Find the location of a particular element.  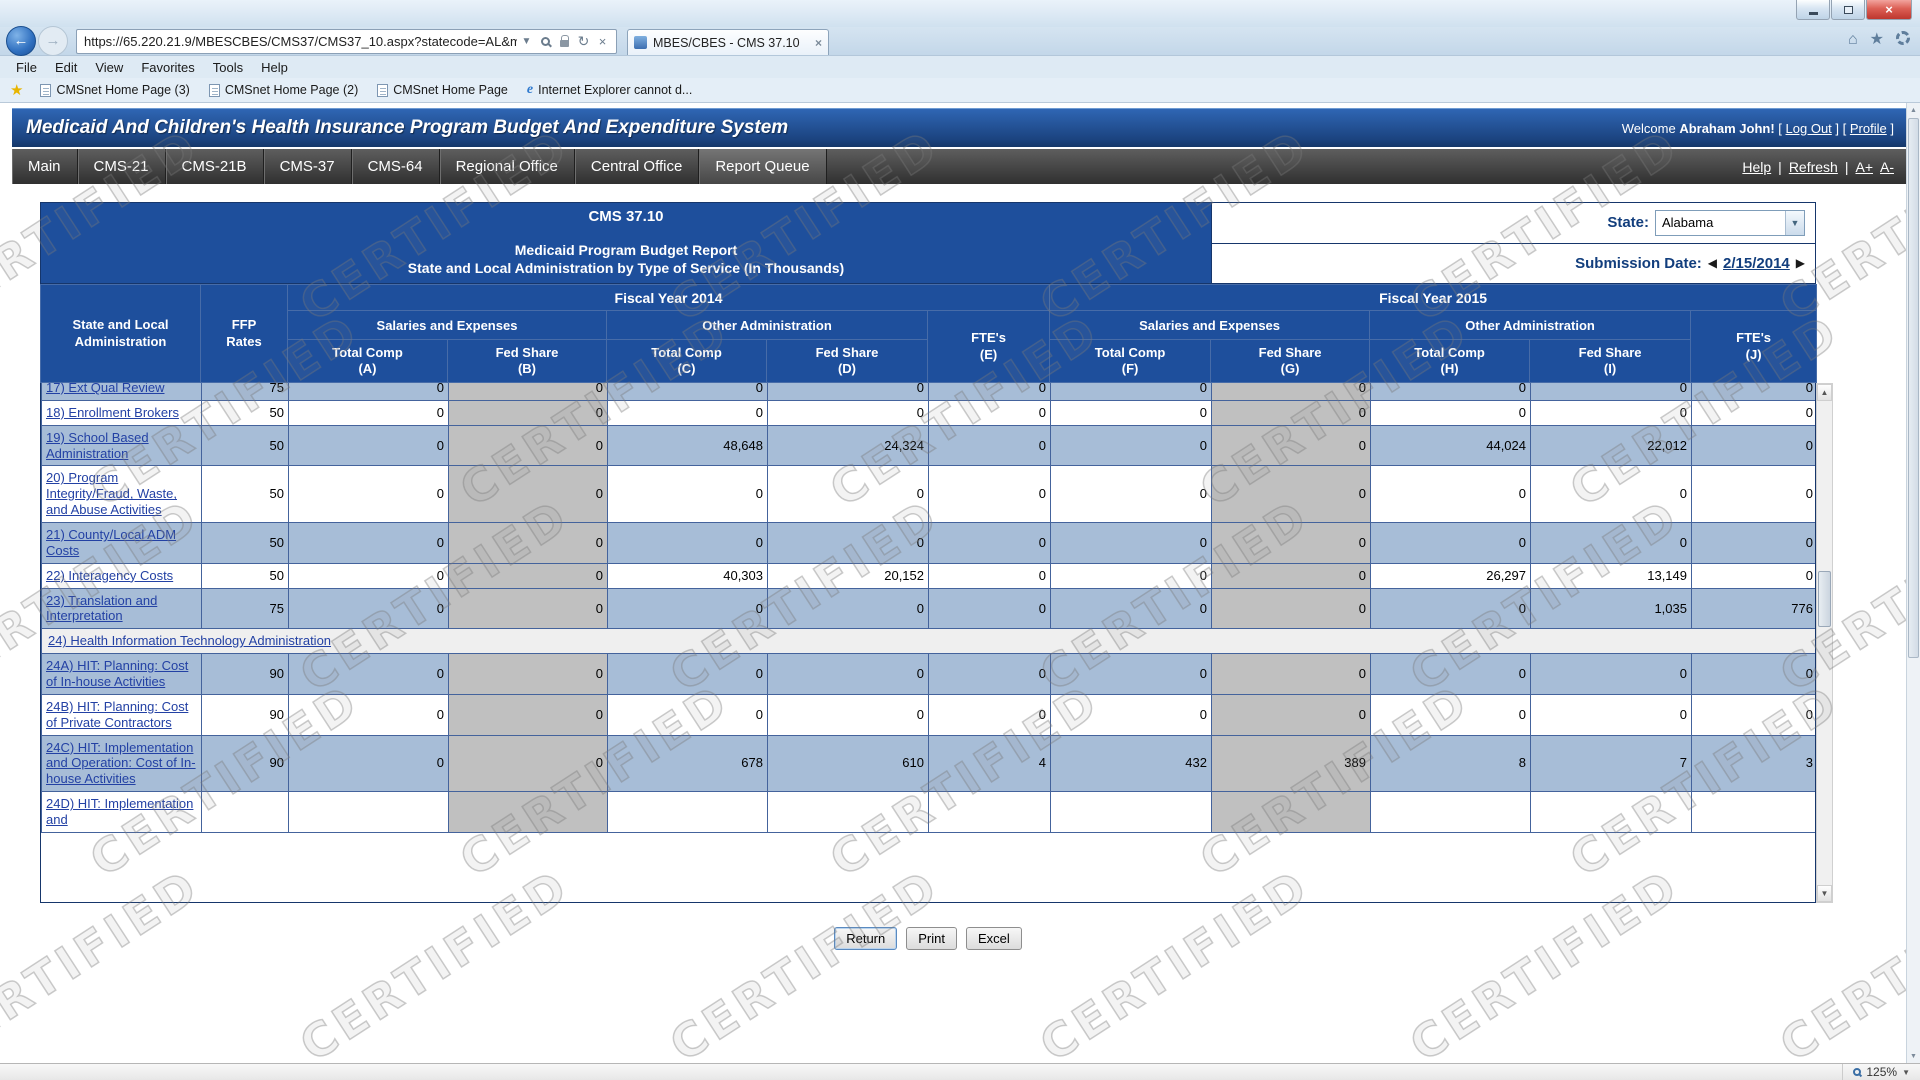

menu-favorites: Favorites is located at coordinates (167, 67).